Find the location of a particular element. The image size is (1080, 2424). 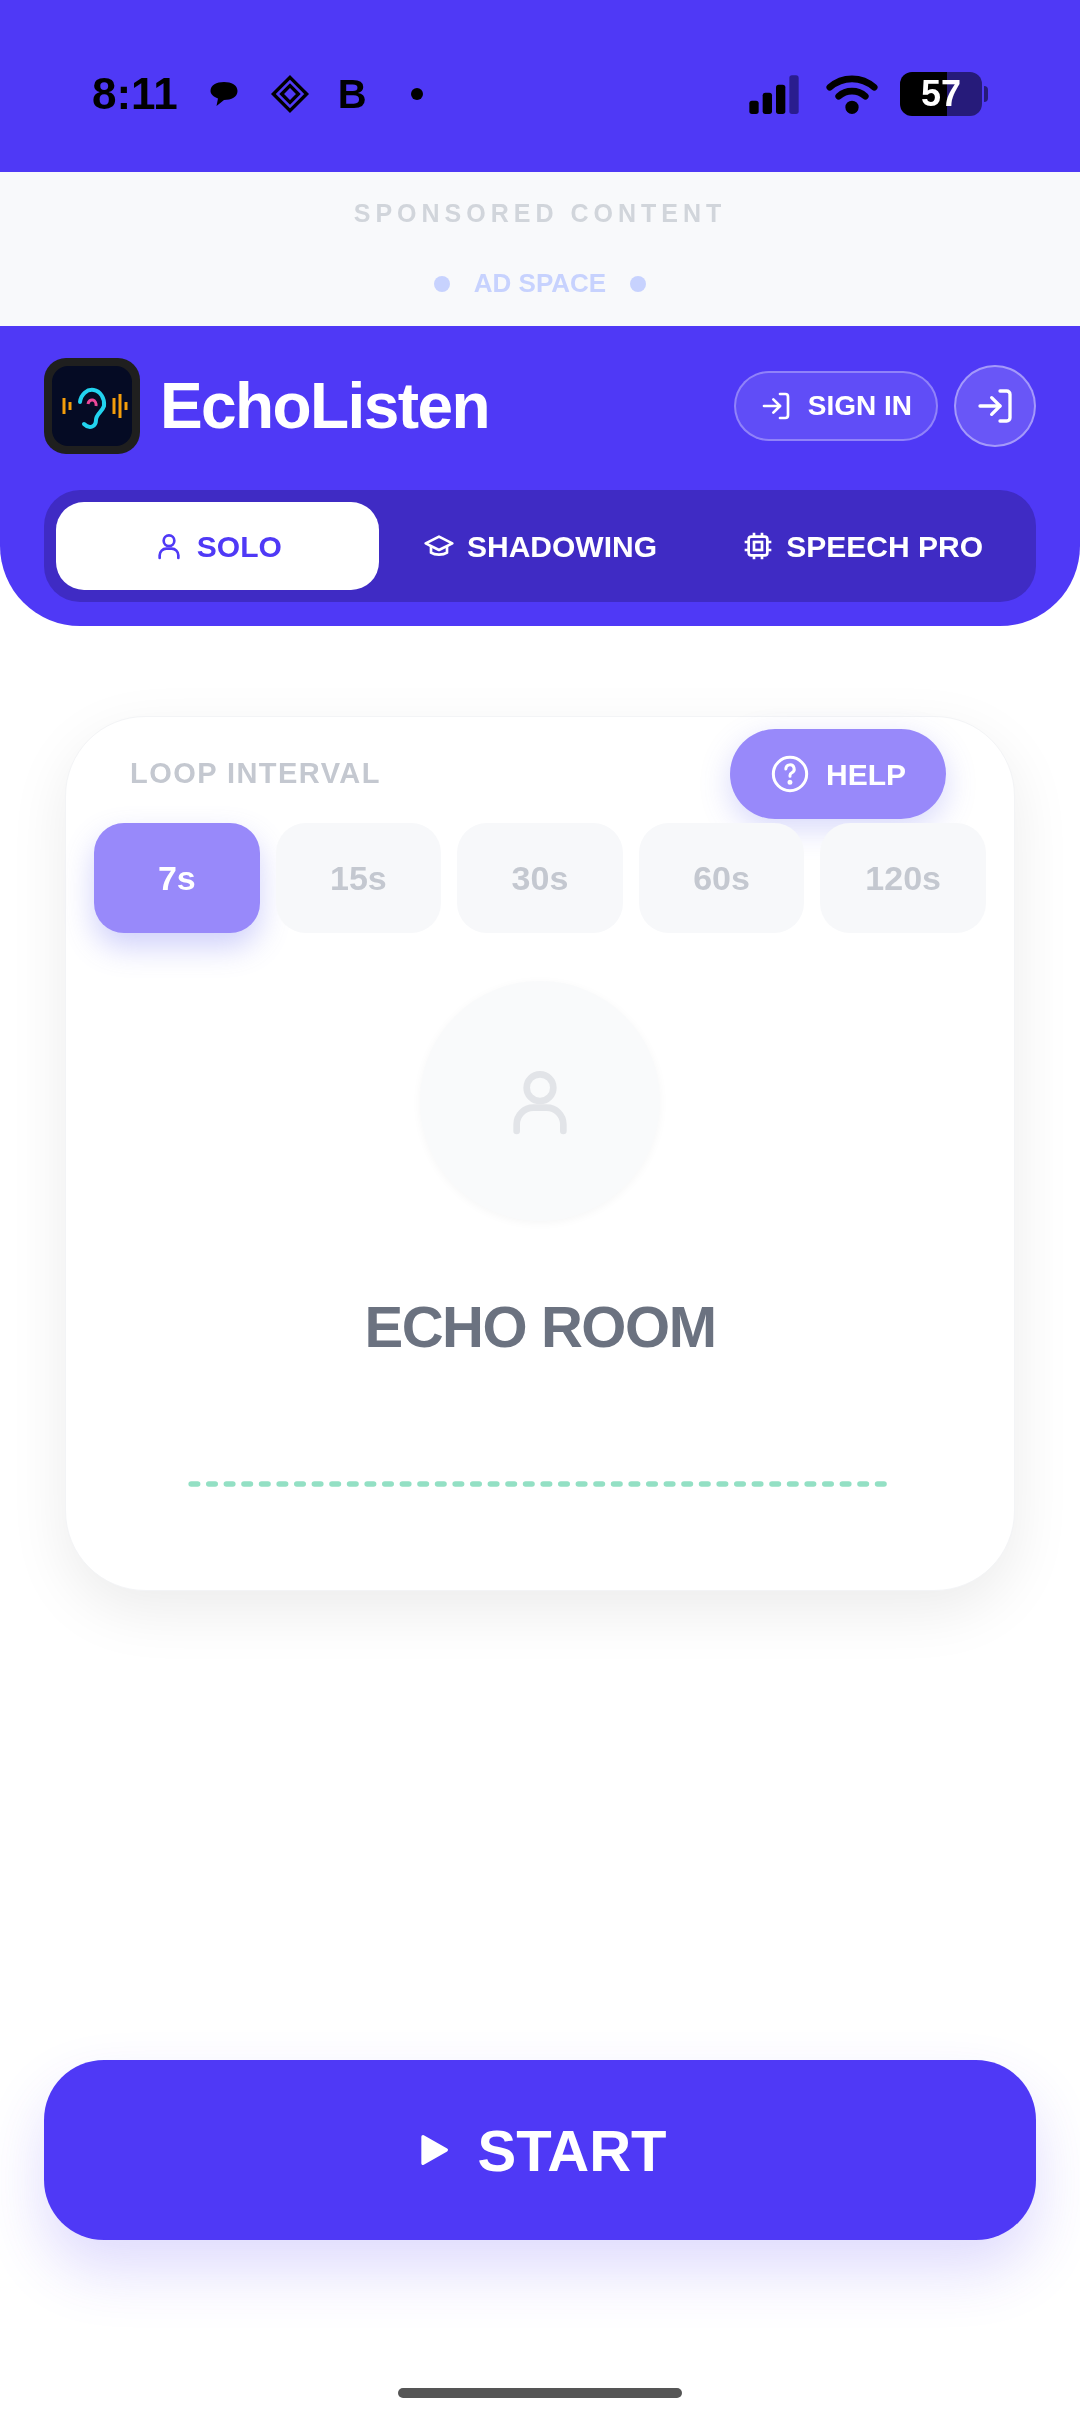

app-title: EchoListen is located at coordinates (324, 406).